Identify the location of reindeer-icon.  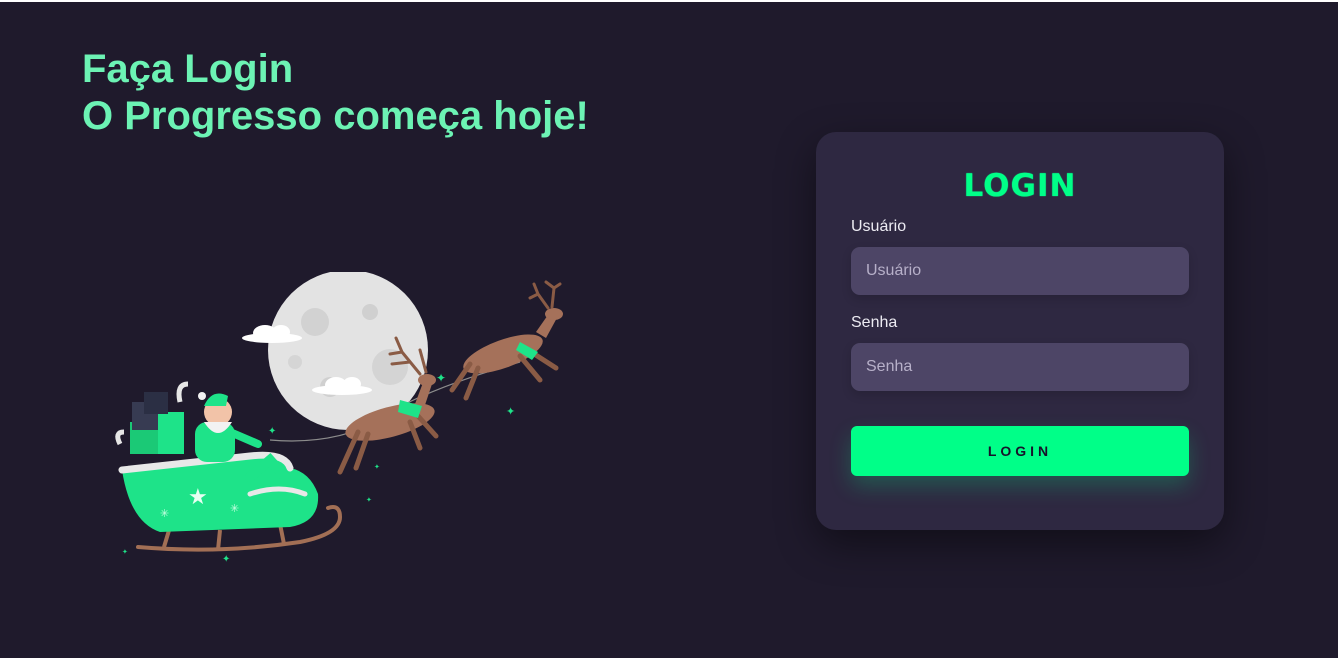
(506, 340).